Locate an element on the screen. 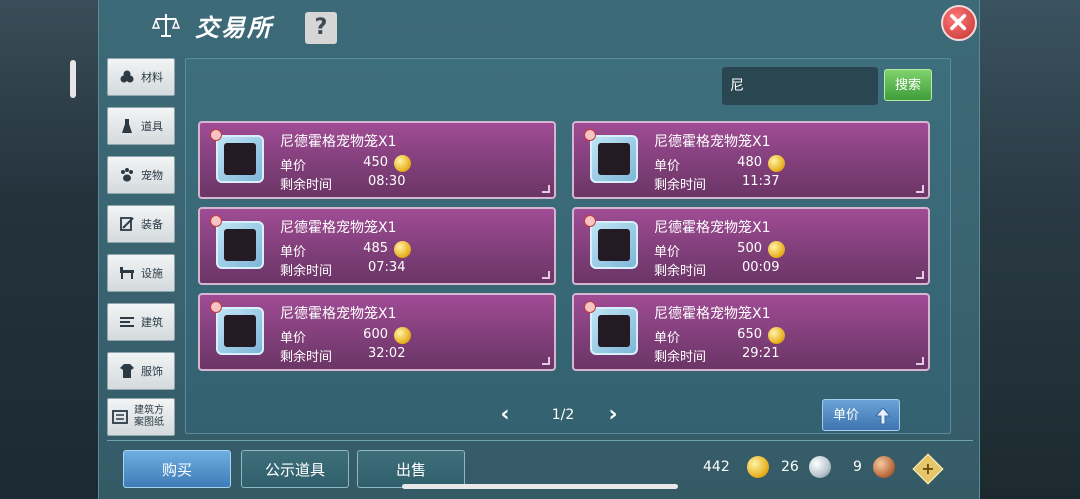 This screenshot has height=499, width=1080. tab-buy: 购买 is located at coordinates (177, 469).